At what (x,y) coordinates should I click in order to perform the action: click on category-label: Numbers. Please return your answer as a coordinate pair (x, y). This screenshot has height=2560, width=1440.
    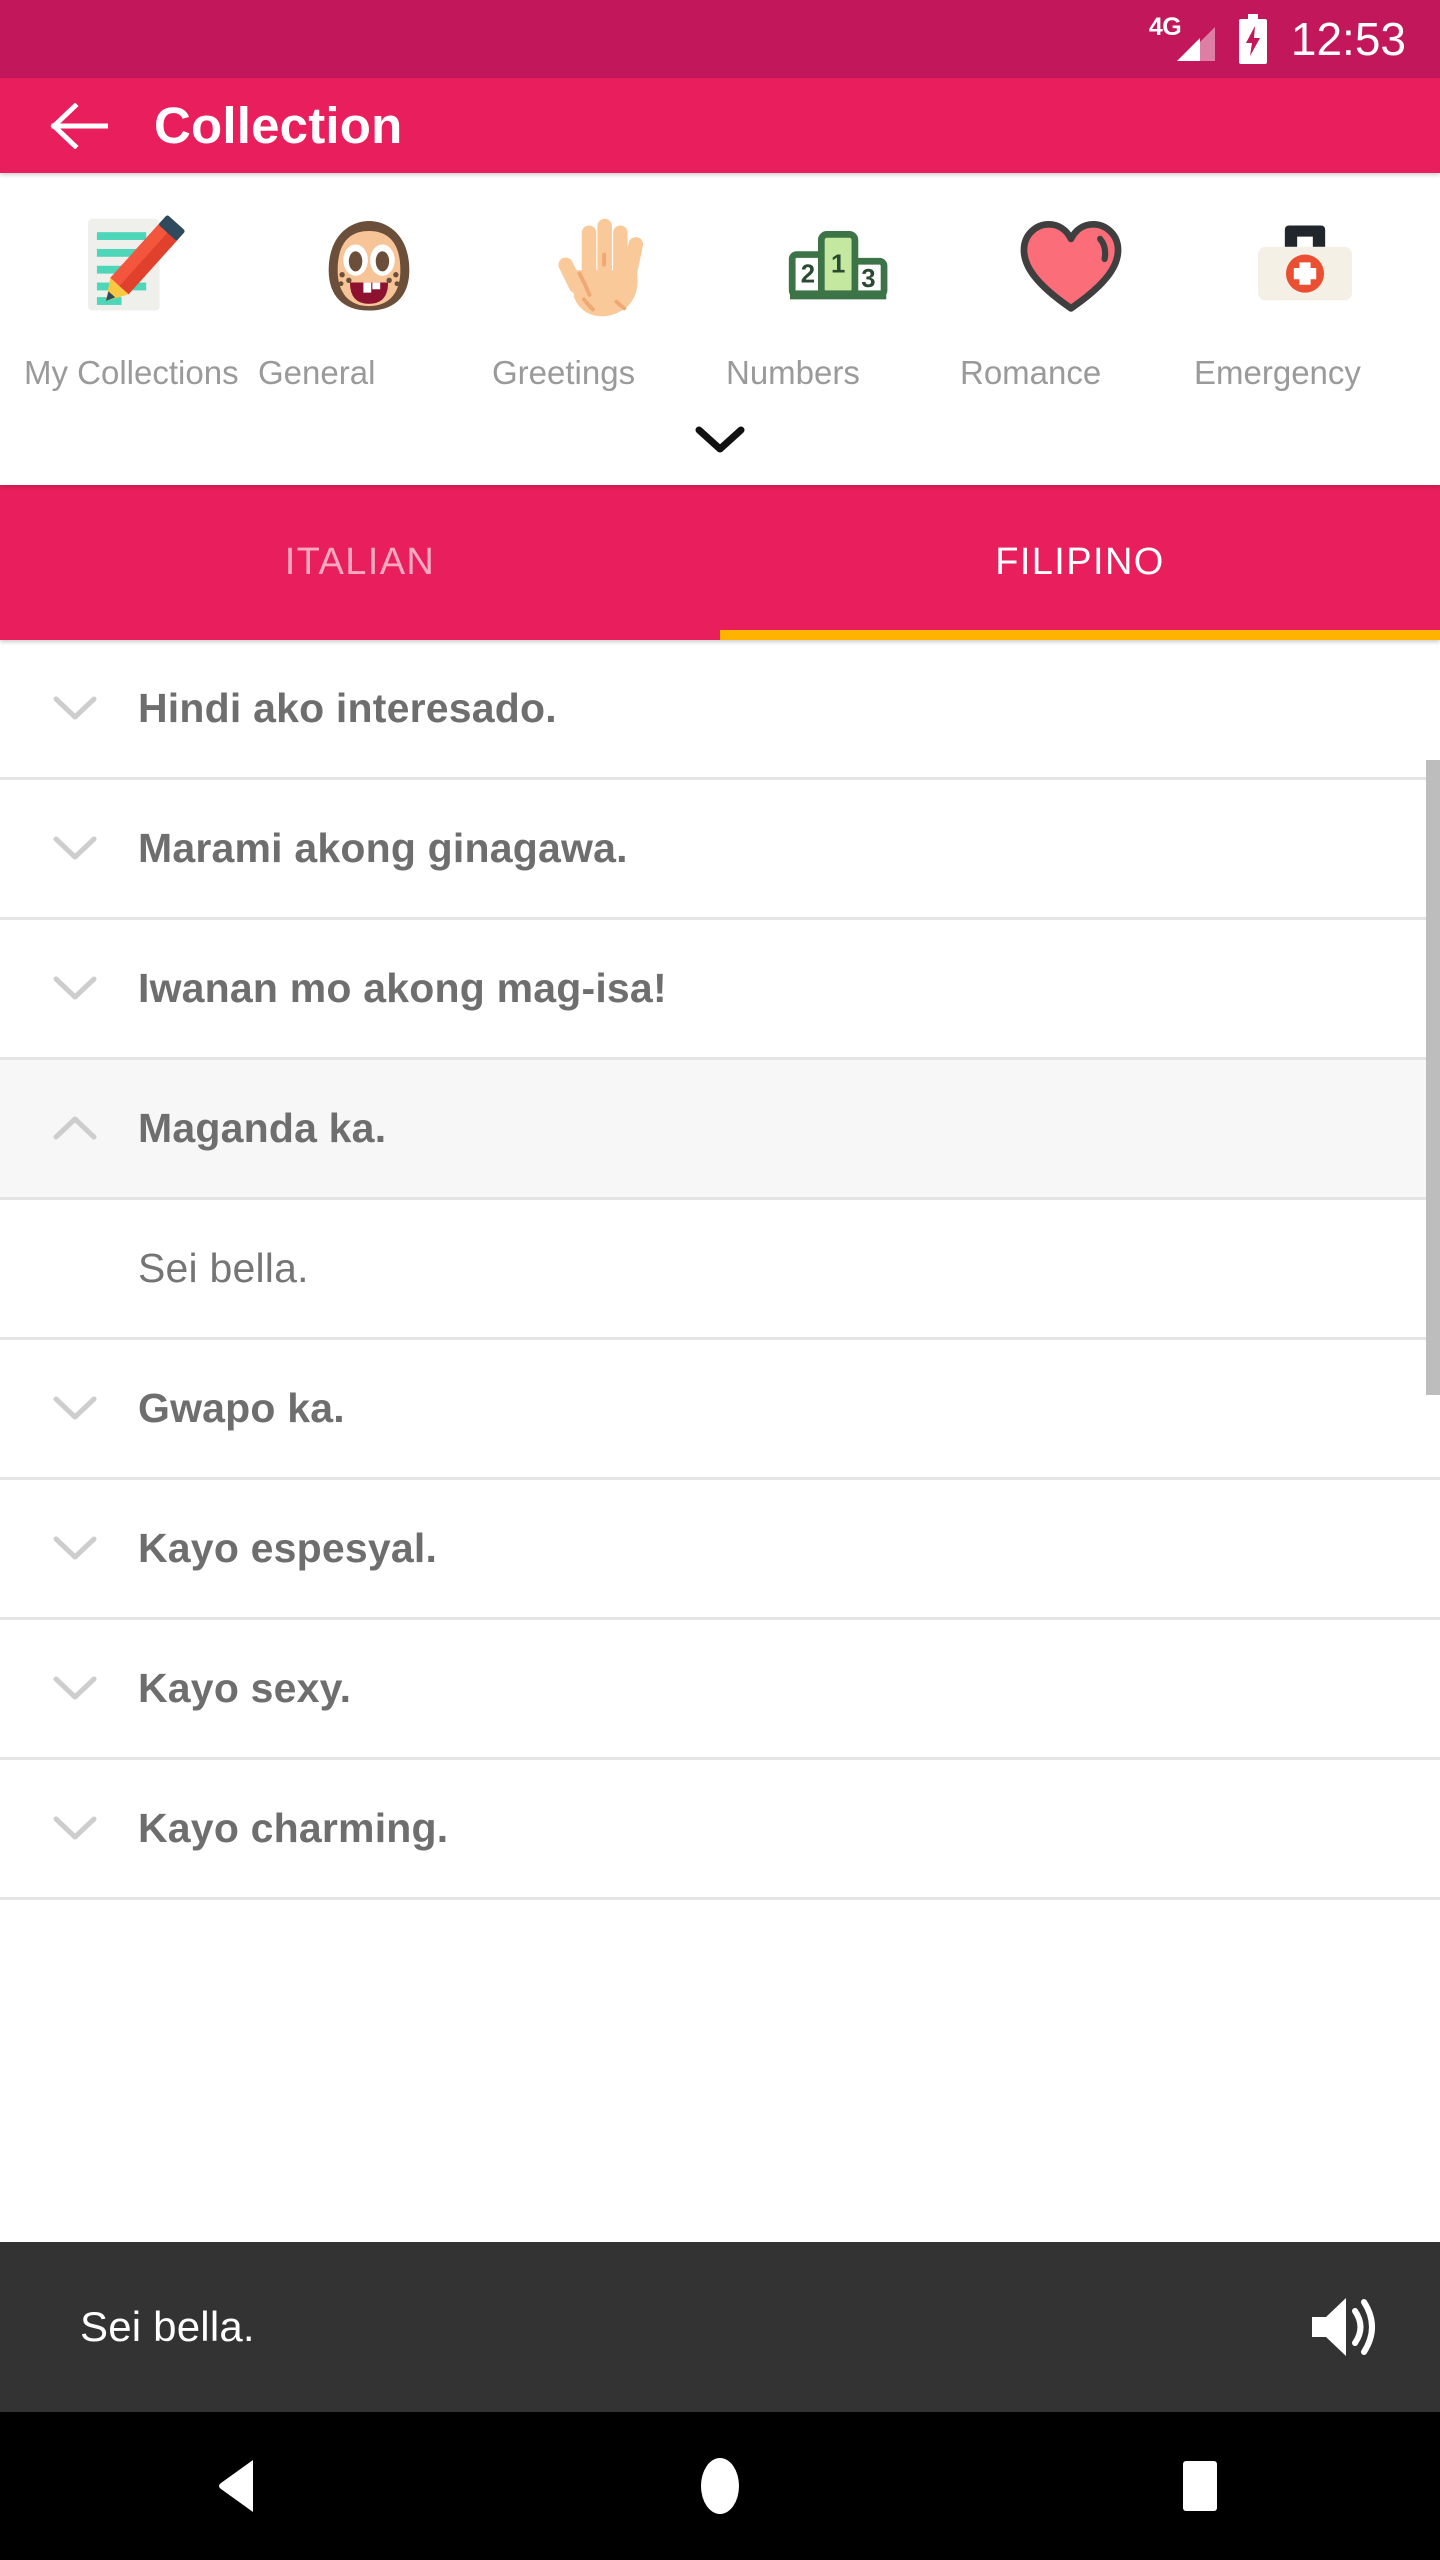
    Looking at the image, I should click on (793, 372).